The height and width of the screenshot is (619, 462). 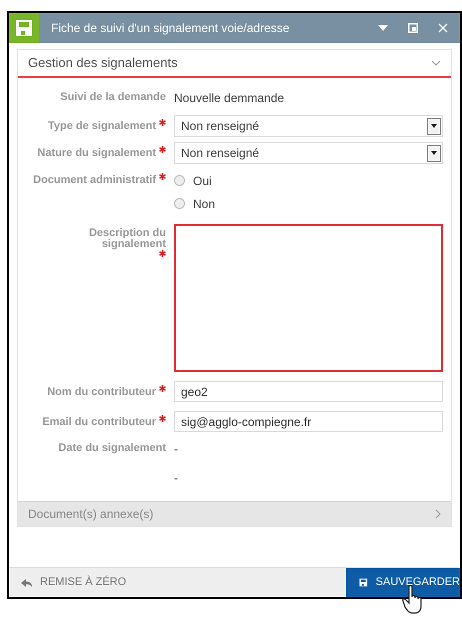 What do you see at coordinates (99, 422) in the screenshot?
I see `field-label: Email du contributeur` at bounding box center [99, 422].